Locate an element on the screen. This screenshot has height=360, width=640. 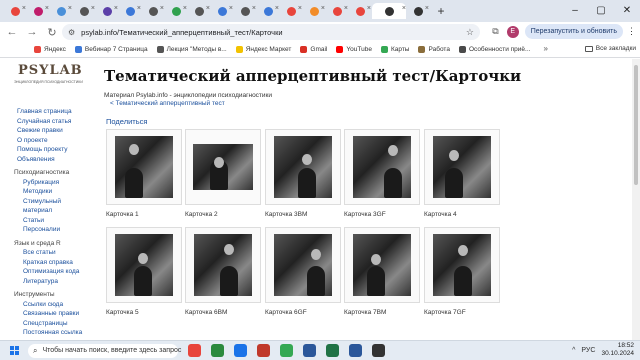
share-link: Поделиться is located at coordinates (126, 121).